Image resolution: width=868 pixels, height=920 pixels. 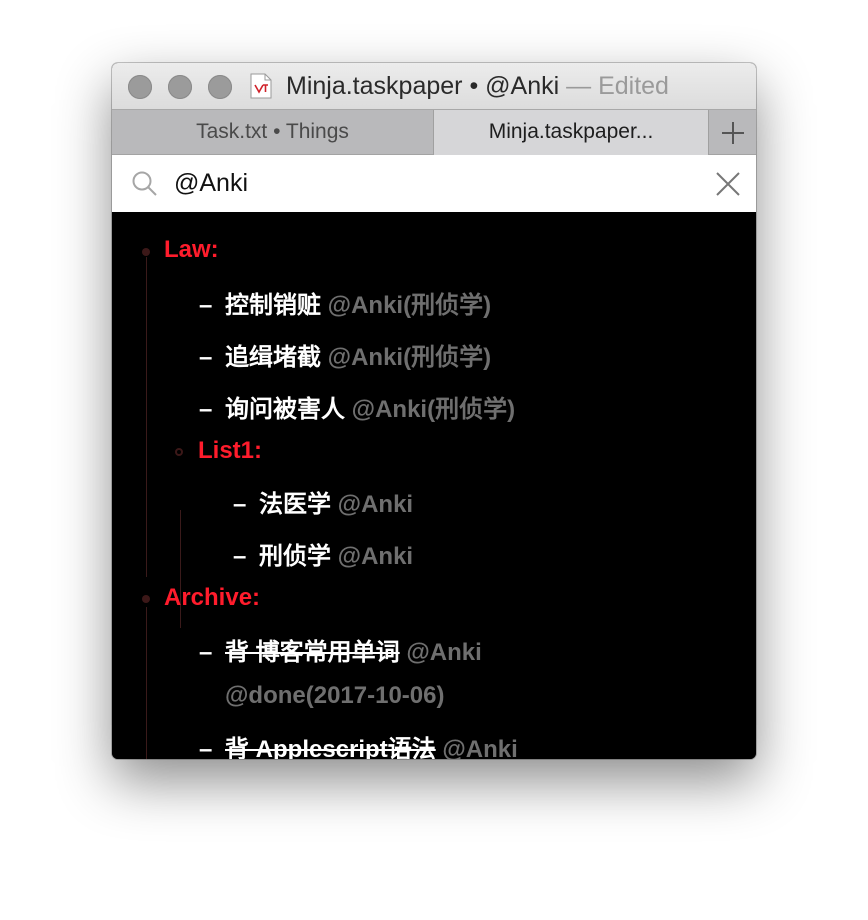 I want to click on tab-task-txt: Task.txt • Things, so click(x=272, y=132).